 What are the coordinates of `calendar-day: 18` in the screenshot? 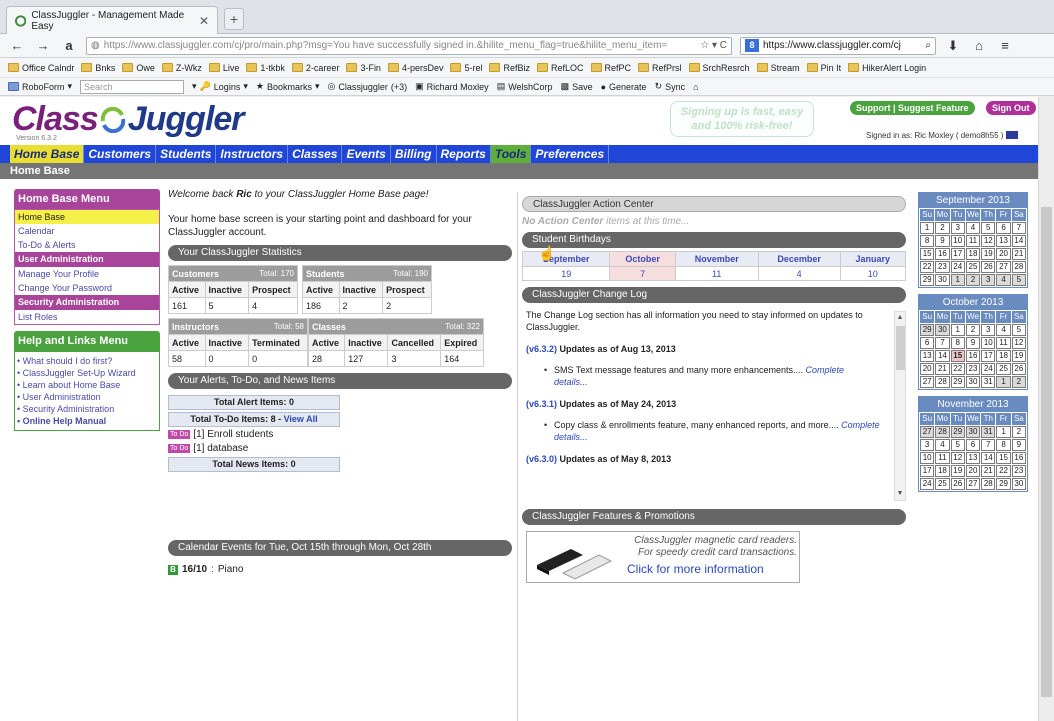 It's located at (973, 254).